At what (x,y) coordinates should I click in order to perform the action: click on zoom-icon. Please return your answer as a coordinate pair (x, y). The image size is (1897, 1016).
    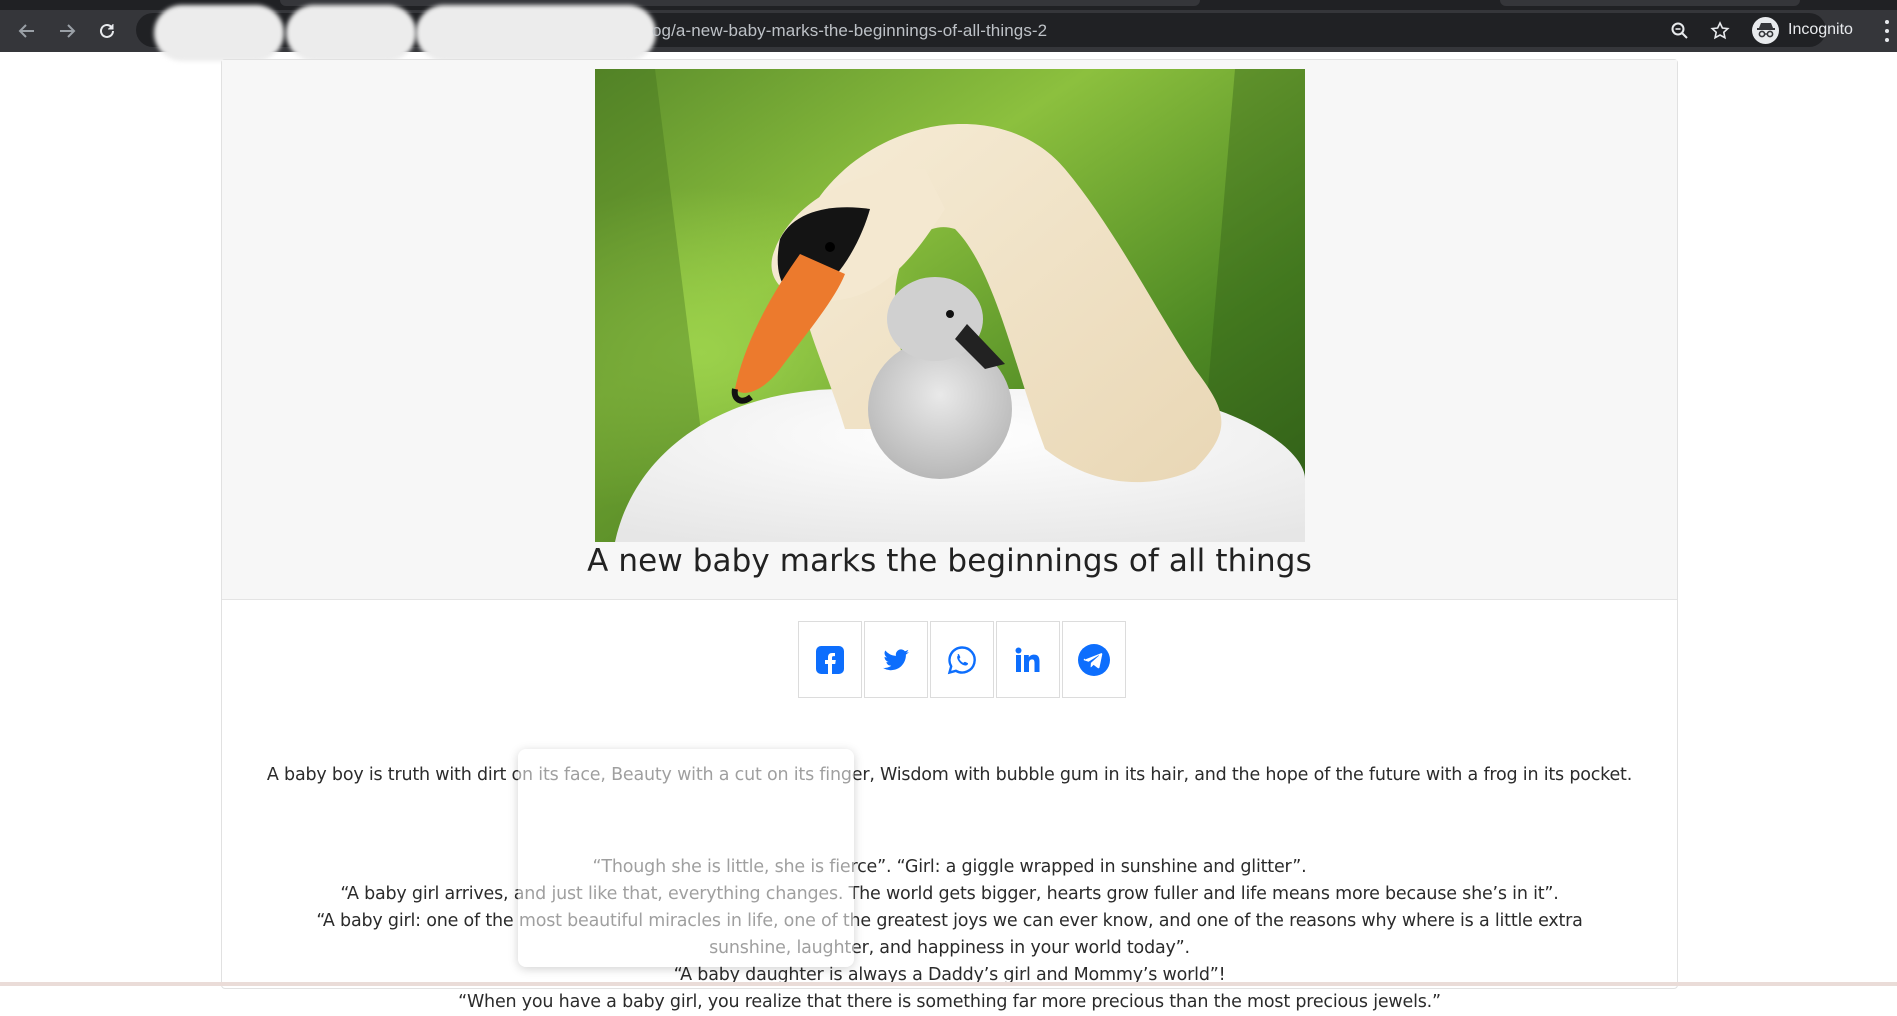
    Looking at the image, I should click on (1679, 30).